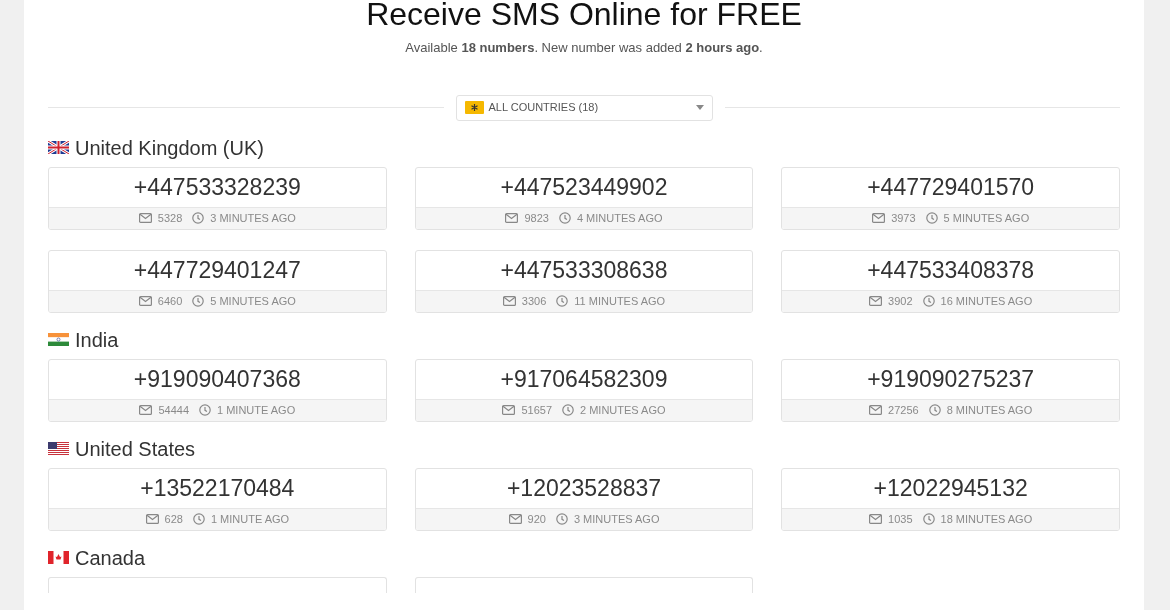 The height and width of the screenshot is (610, 1170). Describe the element at coordinates (536, 218) in the screenshot. I see `message-count: 9823` at that location.